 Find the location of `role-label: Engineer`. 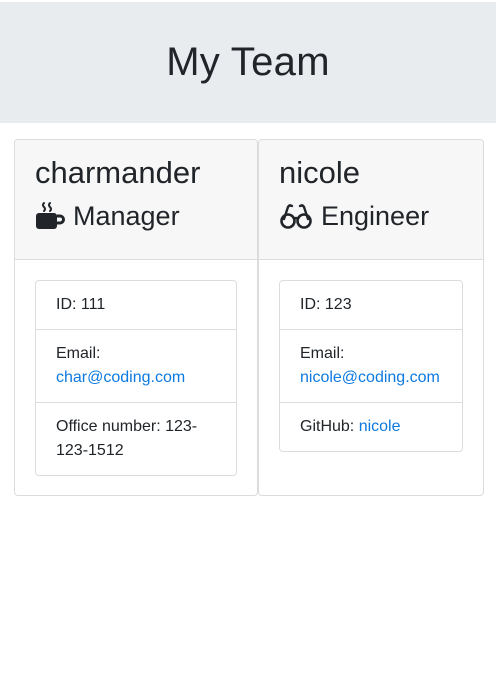

role-label: Engineer is located at coordinates (375, 216).